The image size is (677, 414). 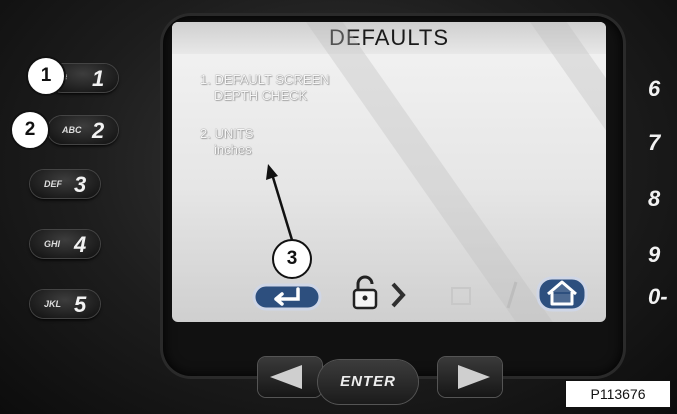 I want to click on callout-3-arrow, so click(x=280, y=202).